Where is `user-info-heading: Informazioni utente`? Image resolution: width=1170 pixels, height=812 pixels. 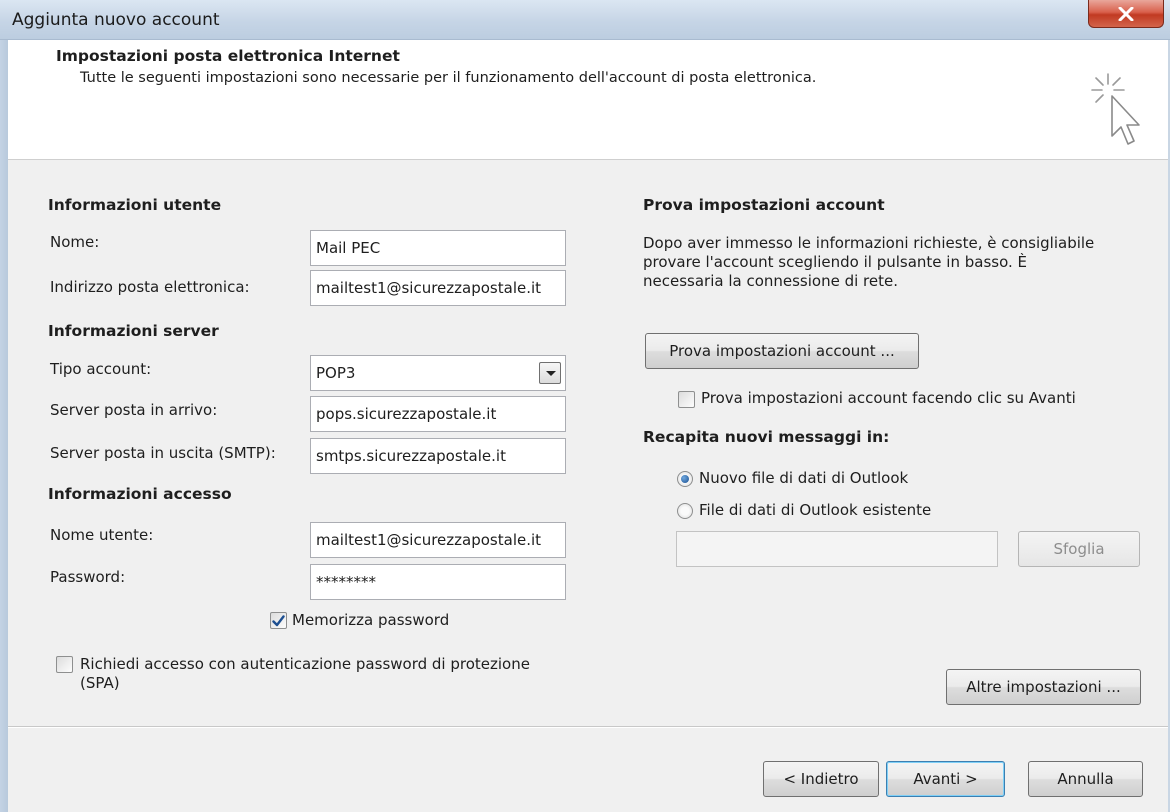
user-info-heading: Informazioni utente is located at coordinates (135, 205).